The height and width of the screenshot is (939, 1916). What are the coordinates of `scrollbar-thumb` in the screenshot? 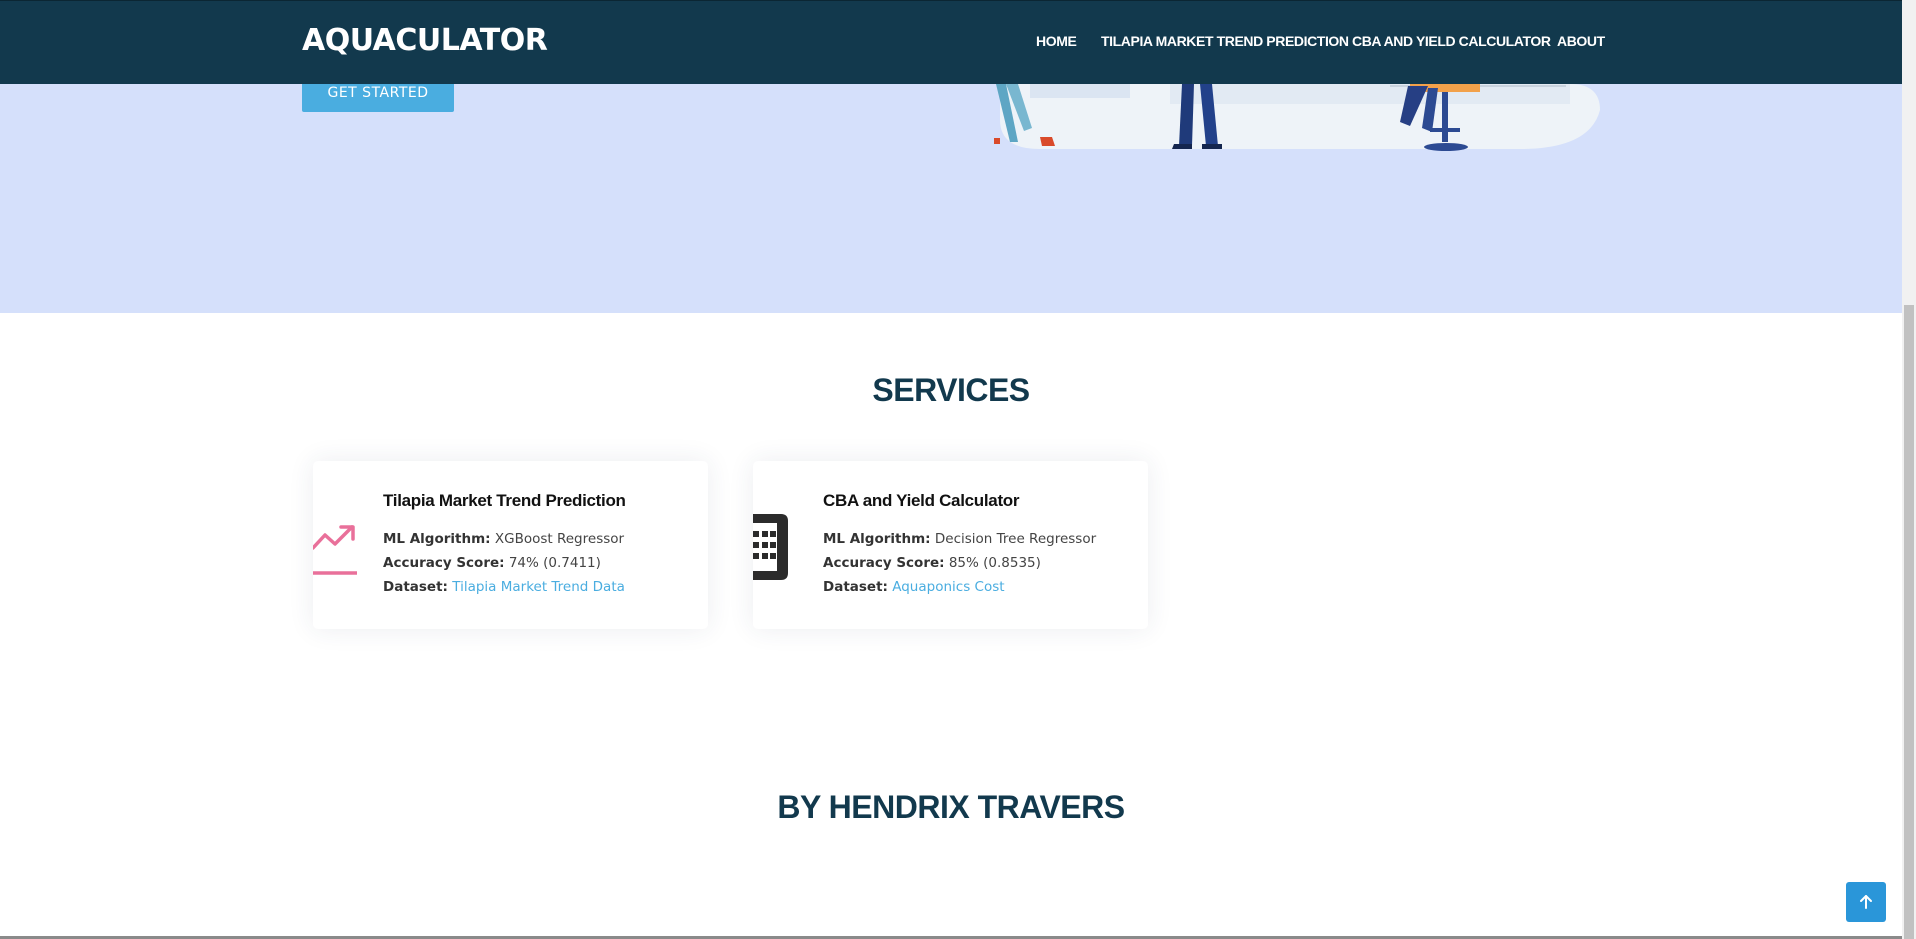 It's located at (1909, 622).